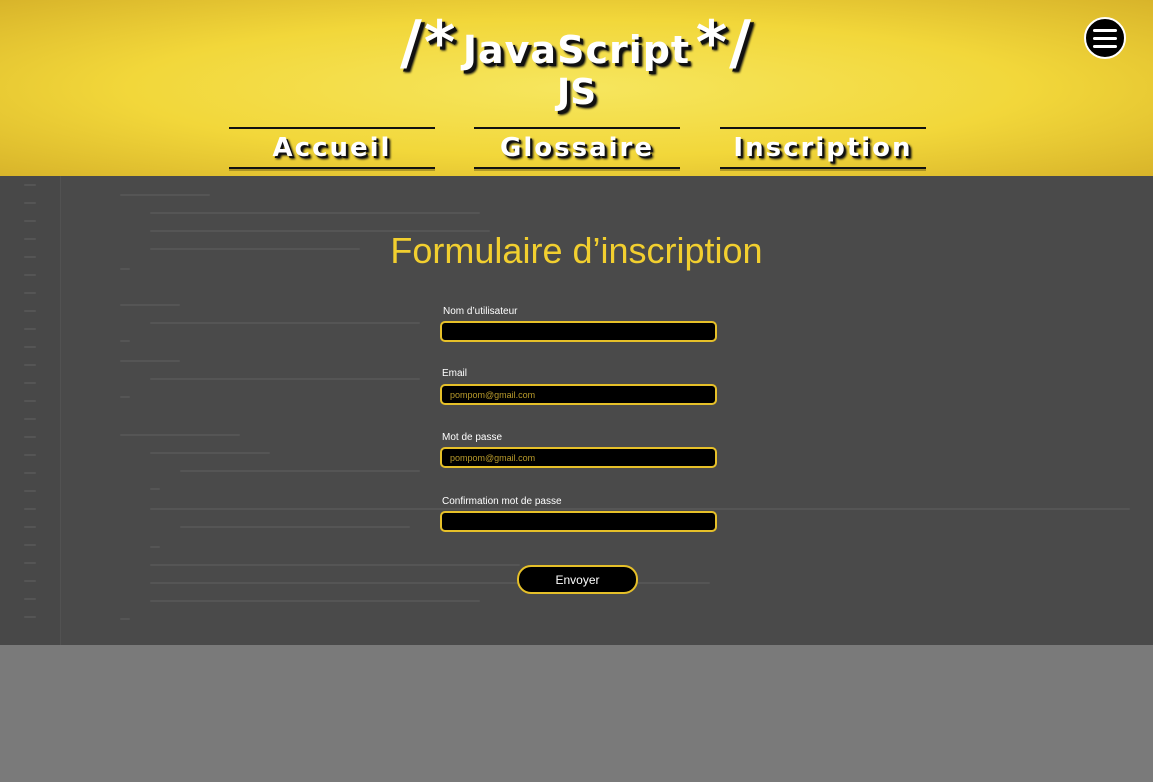 The width and height of the screenshot is (1153, 782). What do you see at coordinates (577, 148) in the screenshot?
I see `nav-glossaire: Glossaire` at bounding box center [577, 148].